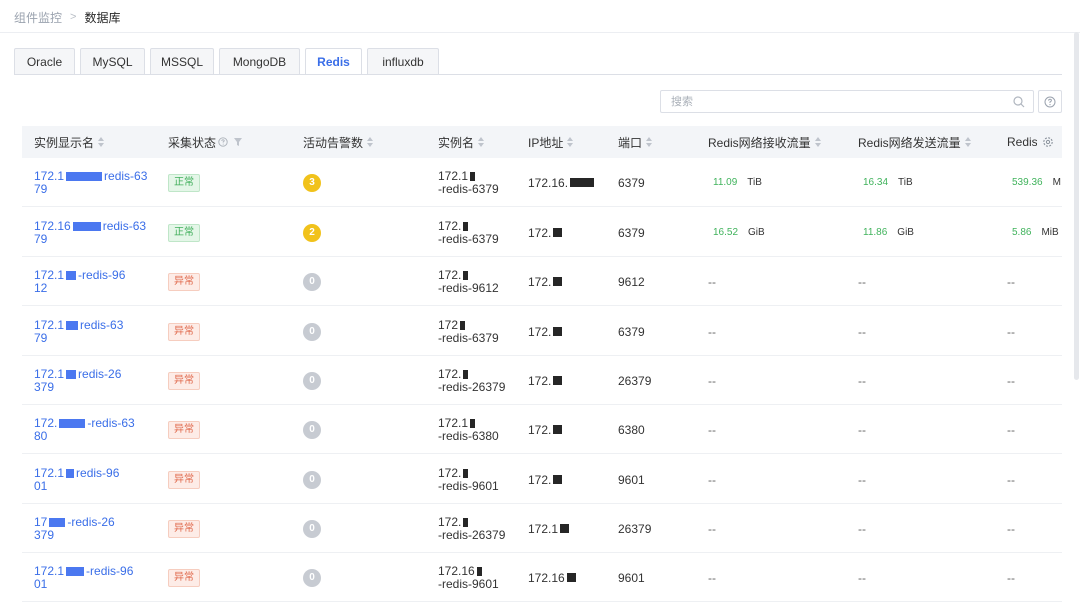 The width and height of the screenshot is (1080, 602). Describe the element at coordinates (223, 142) in the screenshot. I see `question-icon` at that location.